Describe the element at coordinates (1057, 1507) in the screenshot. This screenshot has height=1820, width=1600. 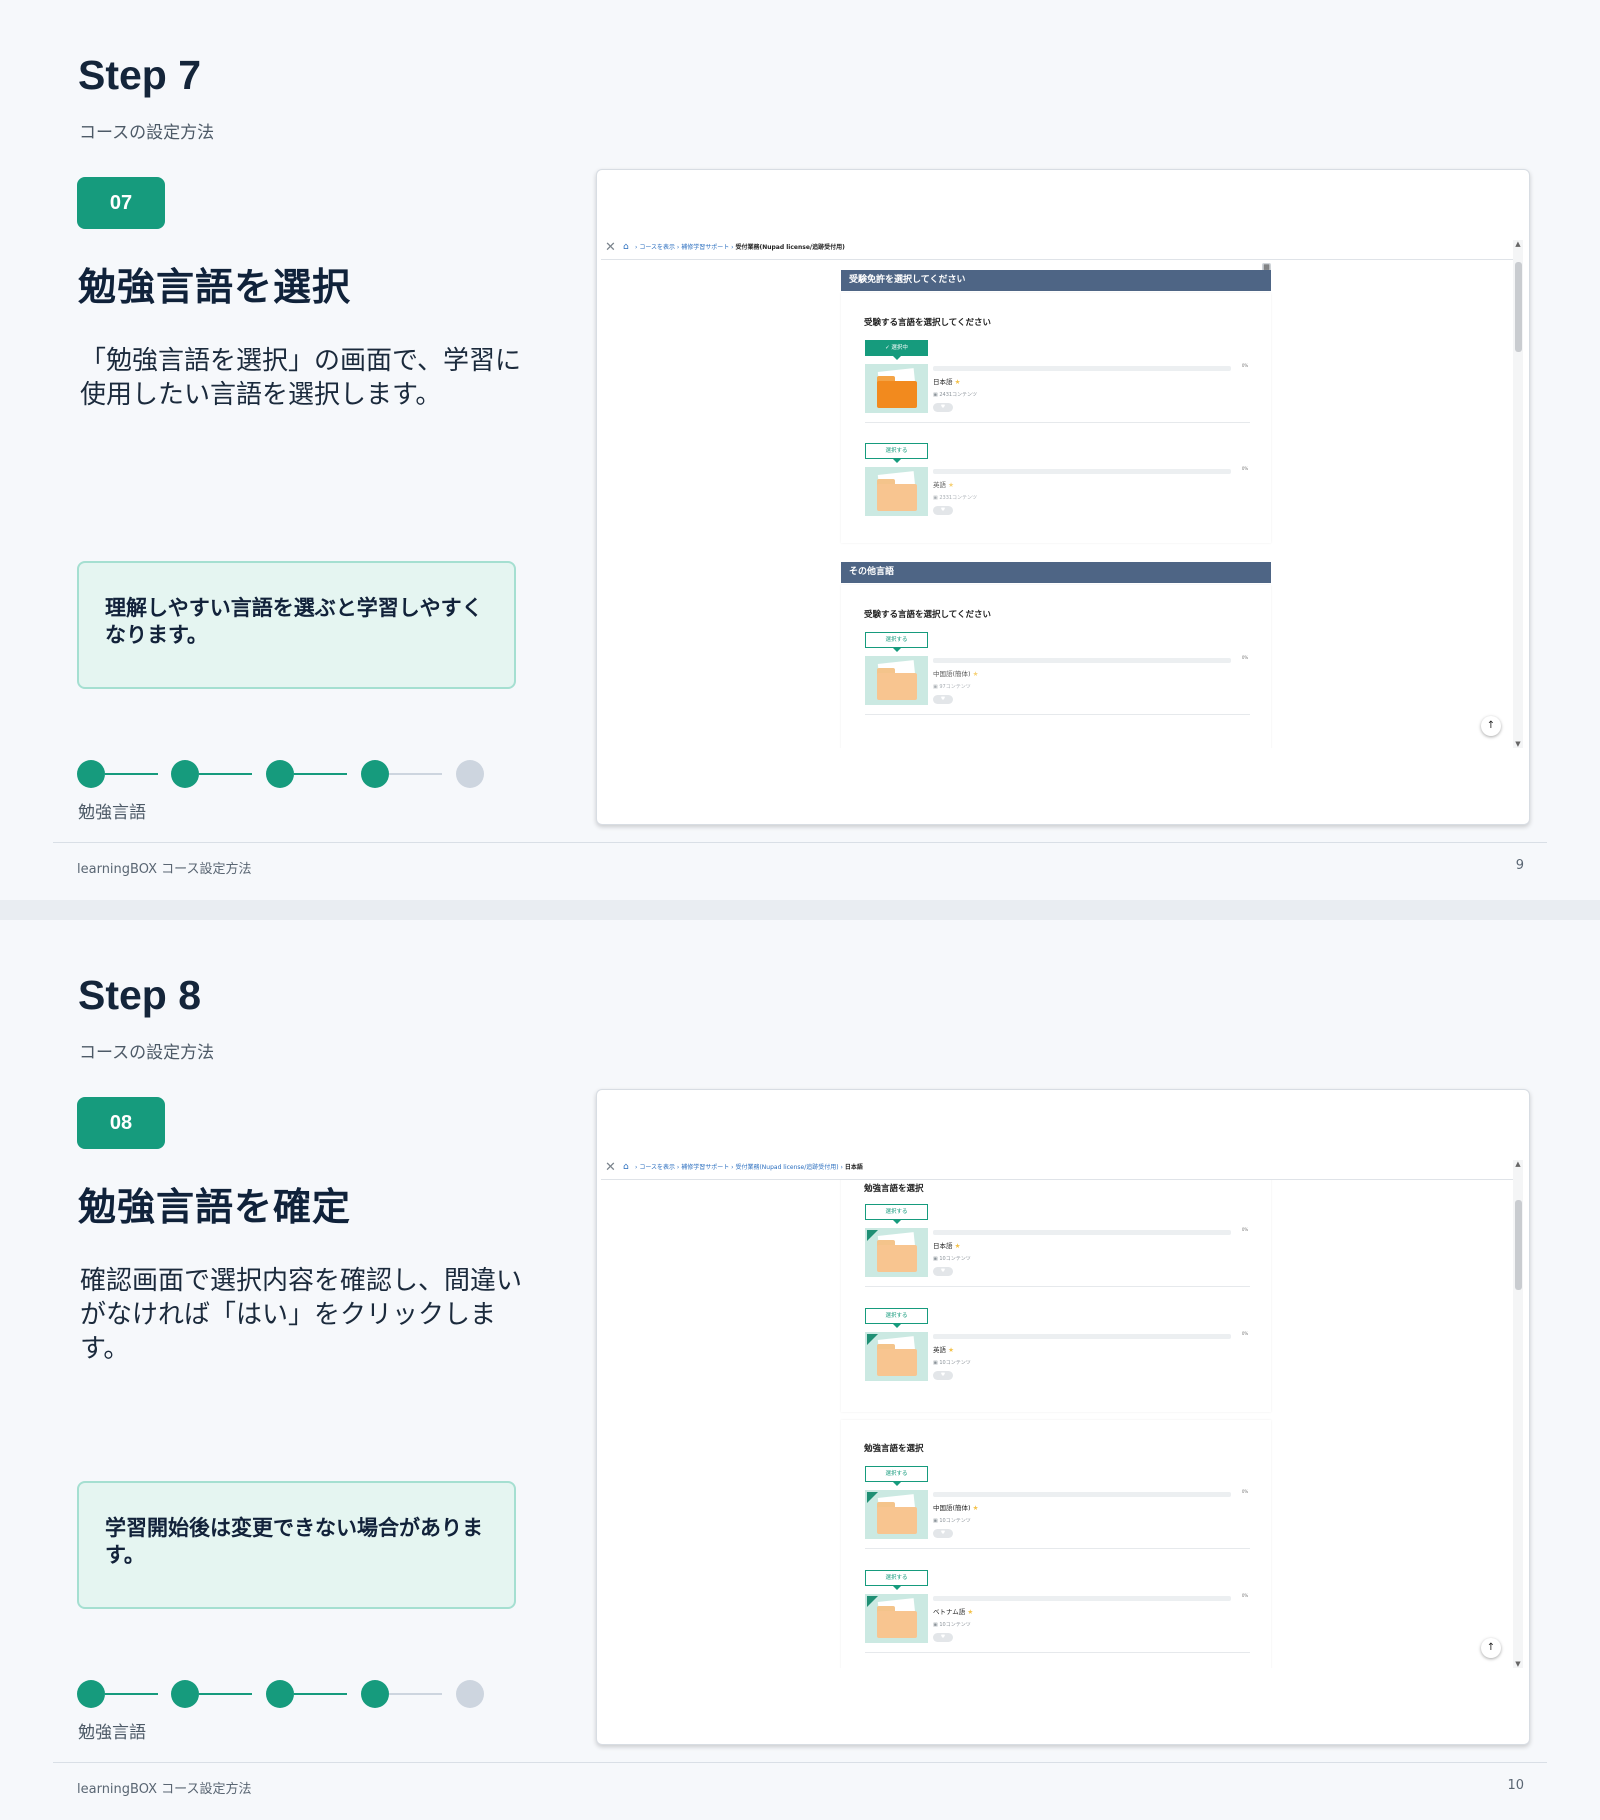
I see `language-item-chinese: 選択する 0% 中国語(簡体) ★ ▣ 10コンテンツ ♥` at that location.